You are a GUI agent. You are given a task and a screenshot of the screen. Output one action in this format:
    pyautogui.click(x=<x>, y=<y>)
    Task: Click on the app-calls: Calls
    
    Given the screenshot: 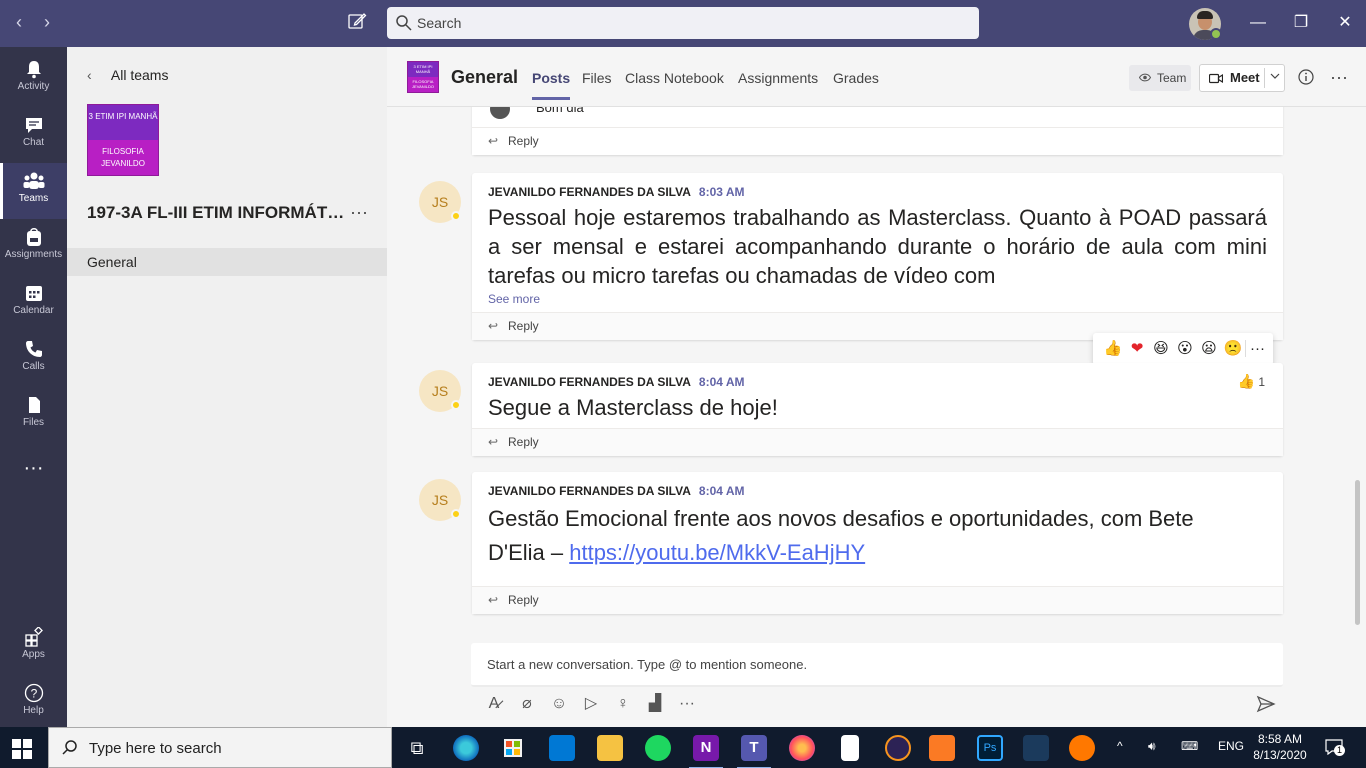 What is the action you would take?
    pyautogui.click(x=33, y=359)
    